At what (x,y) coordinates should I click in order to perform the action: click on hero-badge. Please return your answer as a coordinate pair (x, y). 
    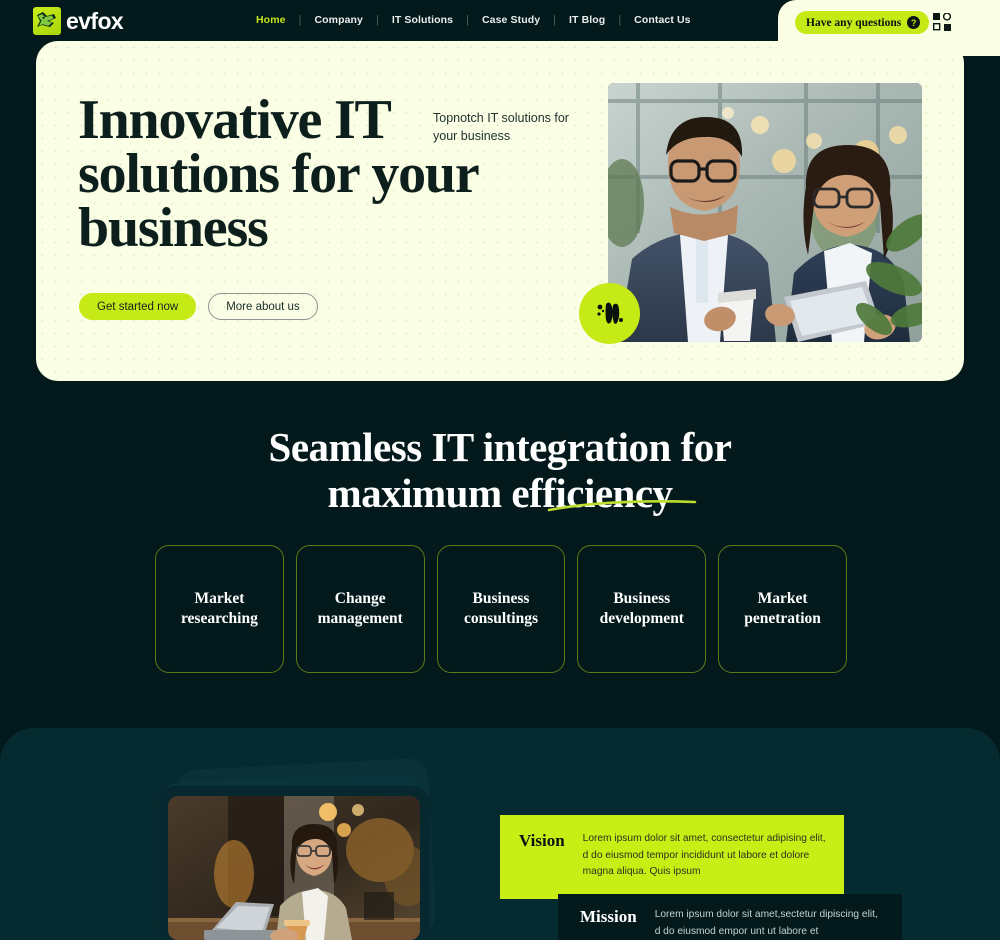
    Looking at the image, I should click on (609, 313).